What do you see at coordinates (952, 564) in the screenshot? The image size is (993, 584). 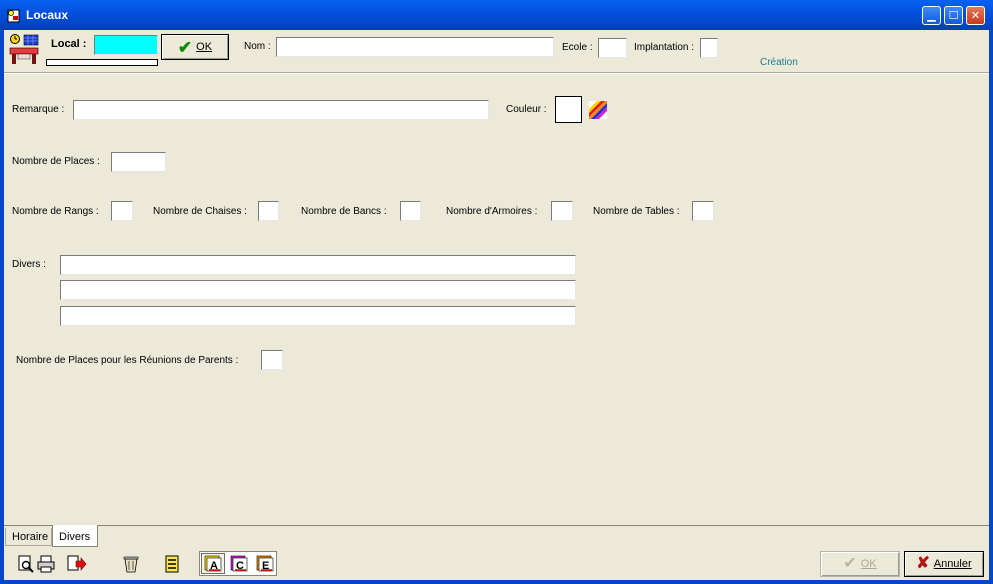 I see `annuler-label: Annuler` at bounding box center [952, 564].